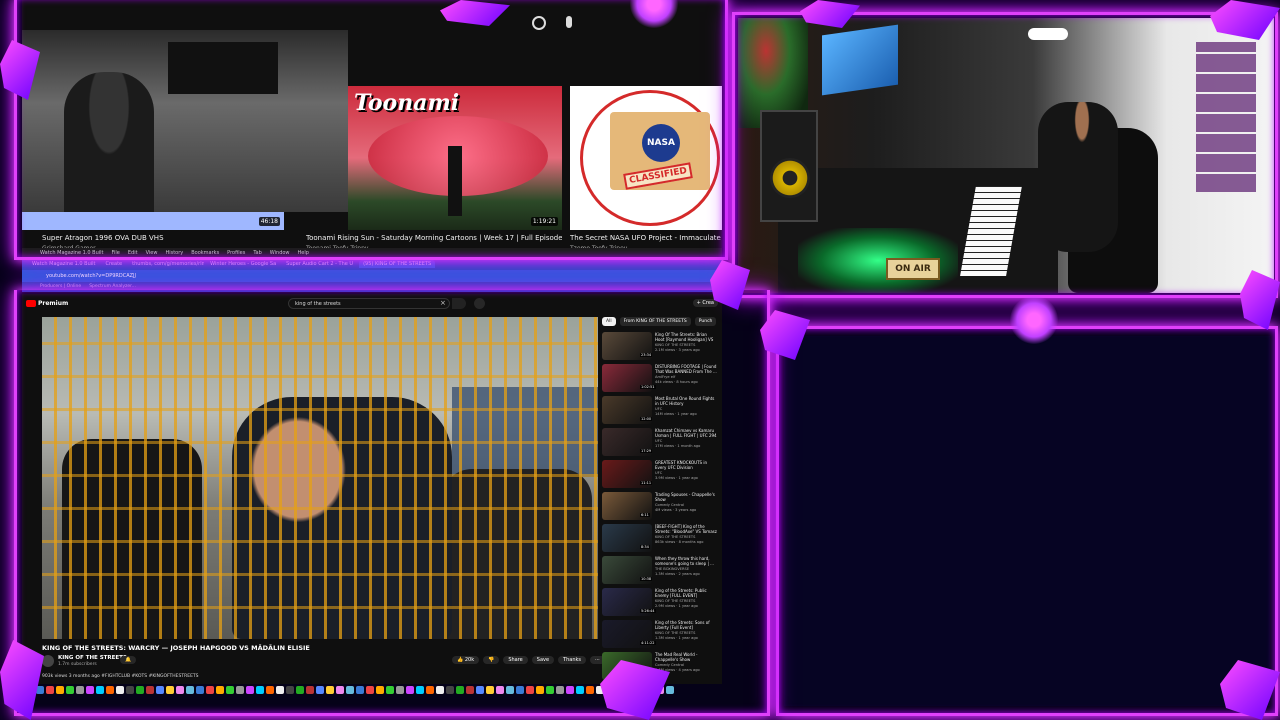  Describe the element at coordinates (319, 264) in the screenshot. I see `browser-tab: Super Audio Cart 2 - The U` at that location.